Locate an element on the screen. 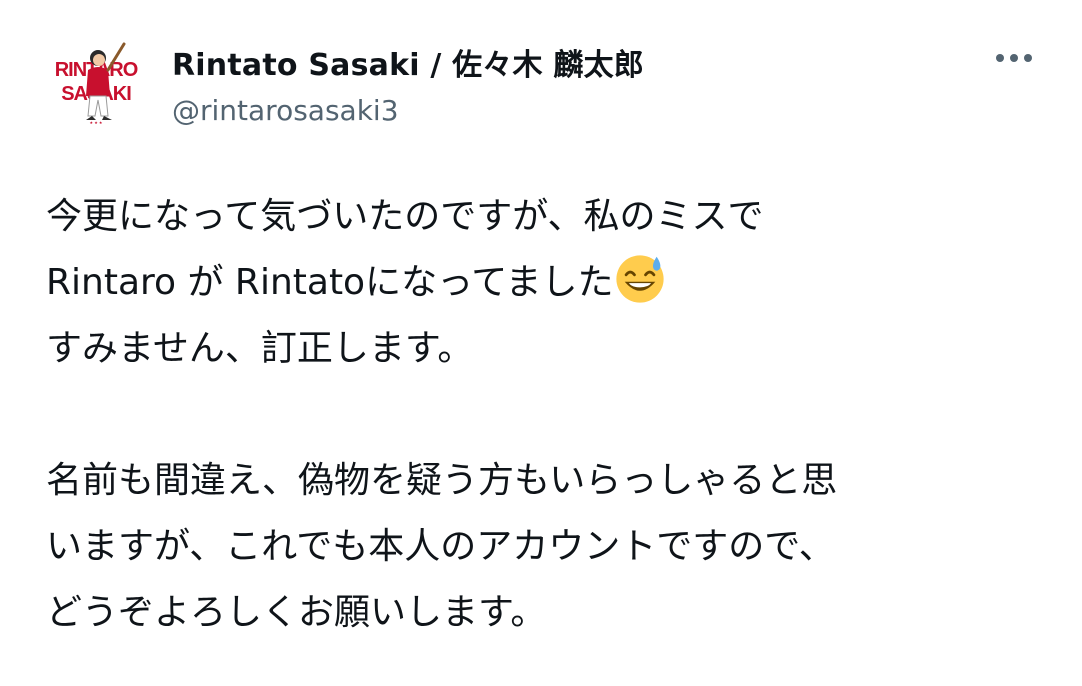 This screenshot has height=686, width=1082. tweet-line: いますが、これでも本人のアカウントですので、 is located at coordinates (440, 546).